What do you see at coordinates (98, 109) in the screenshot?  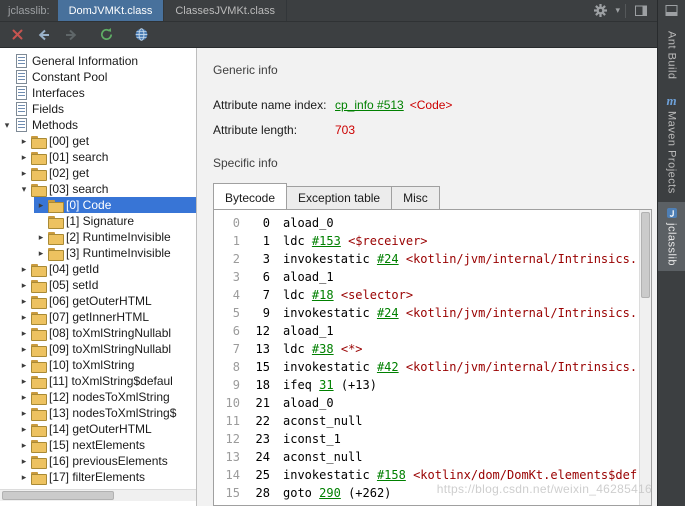 I see `tree-row: Fields` at bounding box center [98, 109].